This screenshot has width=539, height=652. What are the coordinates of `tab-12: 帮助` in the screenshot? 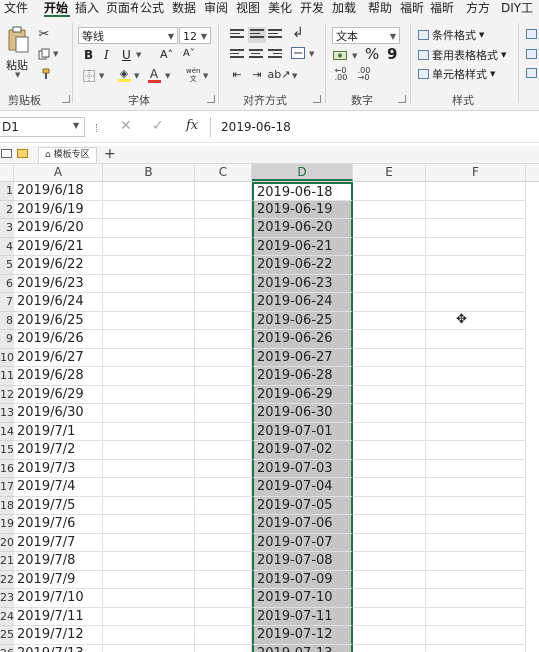 It's located at (381, 8).